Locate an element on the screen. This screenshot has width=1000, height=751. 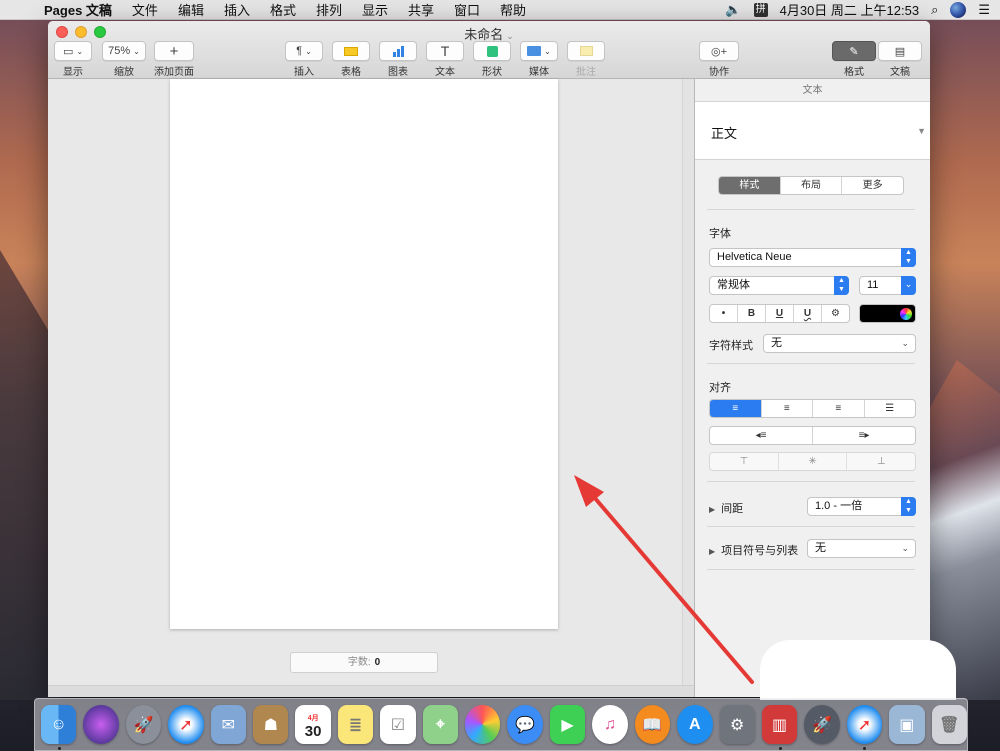
word-count: 字数: 0 is located at coordinates (364, 662).